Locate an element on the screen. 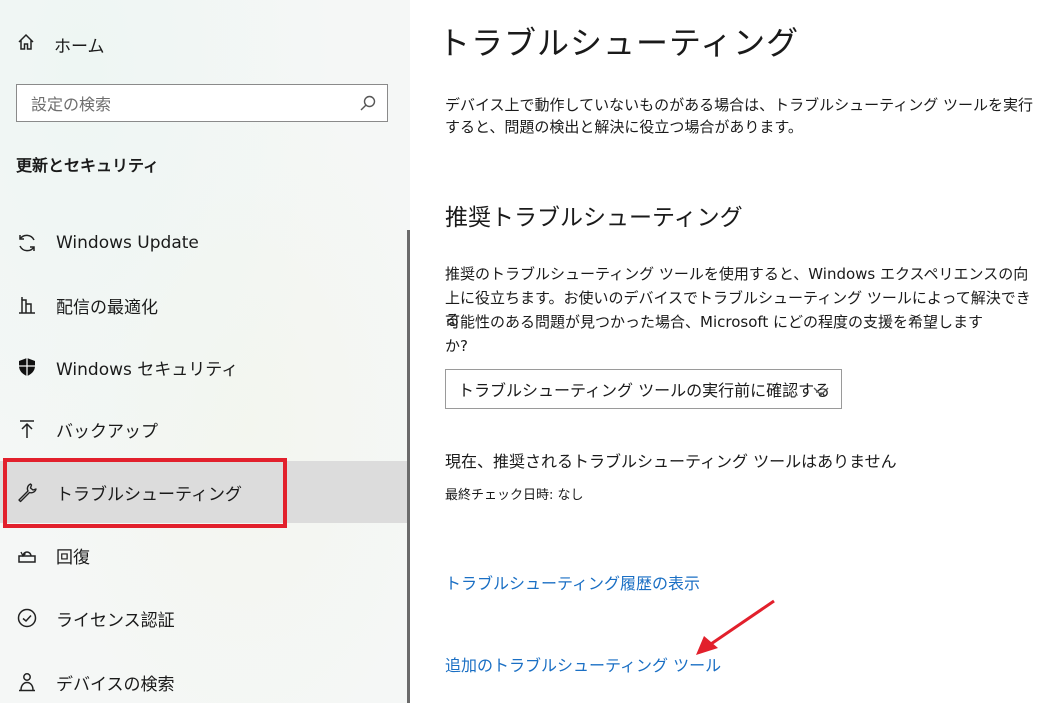  sidebar-item-activation: ライセンス認証 is located at coordinates (205, 618).